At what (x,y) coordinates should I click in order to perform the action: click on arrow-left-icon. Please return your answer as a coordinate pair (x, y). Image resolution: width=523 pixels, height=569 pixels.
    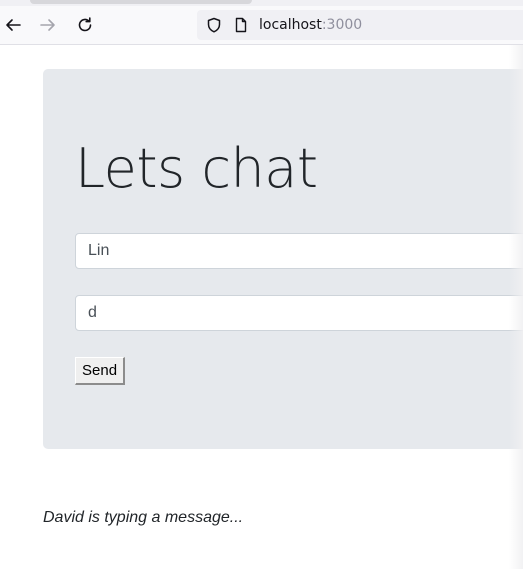
    Looking at the image, I should click on (13, 25).